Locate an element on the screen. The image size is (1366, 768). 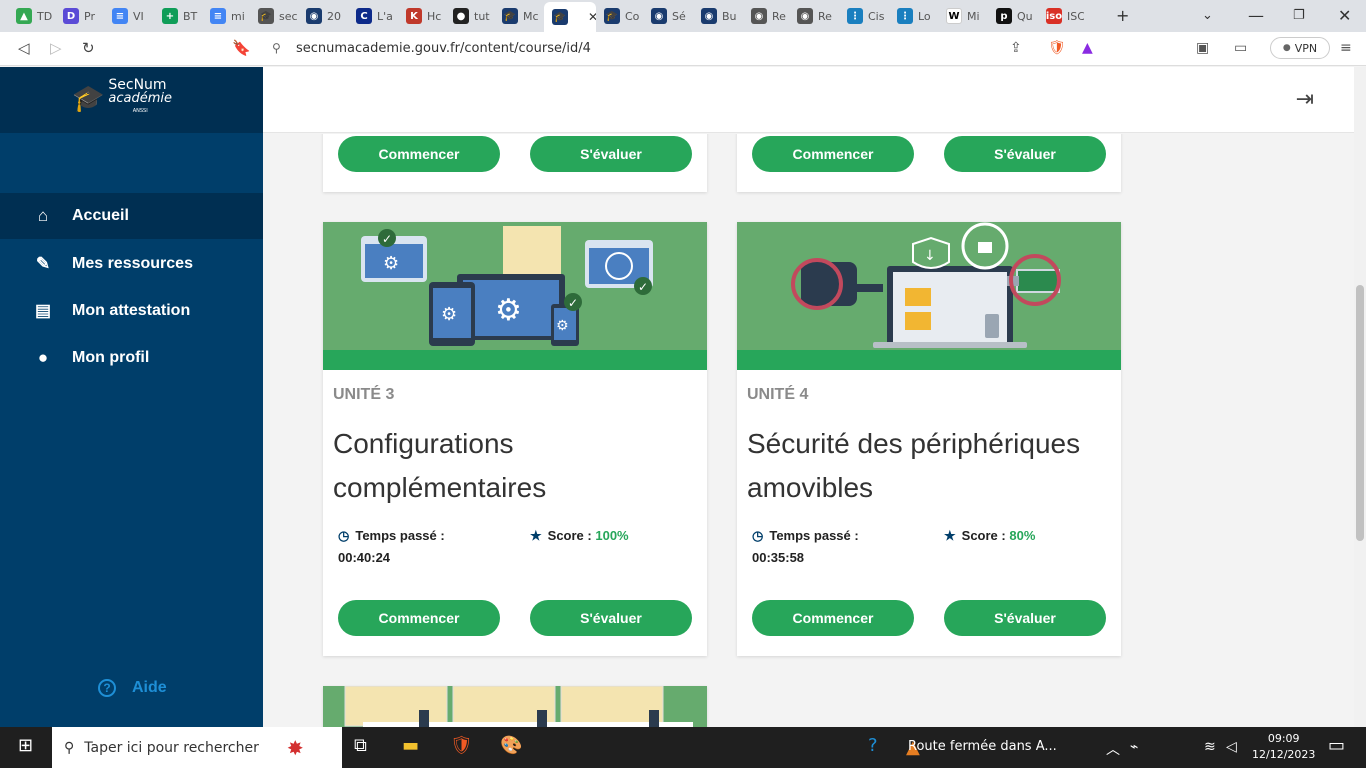
tab-label: Mc is located at coordinates (531, 16).